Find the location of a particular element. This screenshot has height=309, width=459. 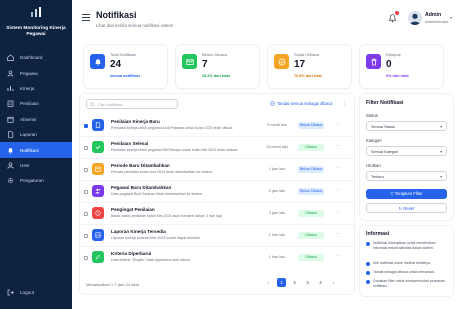

bell-icon is located at coordinates (10, 150).